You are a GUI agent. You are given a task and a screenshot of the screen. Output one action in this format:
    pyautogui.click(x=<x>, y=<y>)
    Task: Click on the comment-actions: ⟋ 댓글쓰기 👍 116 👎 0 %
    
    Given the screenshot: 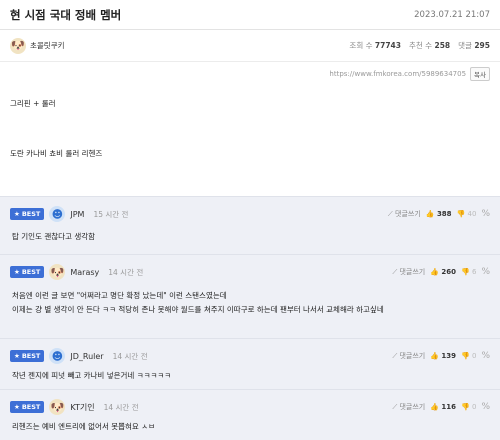 What is the action you would take?
    pyautogui.click(x=441, y=407)
    